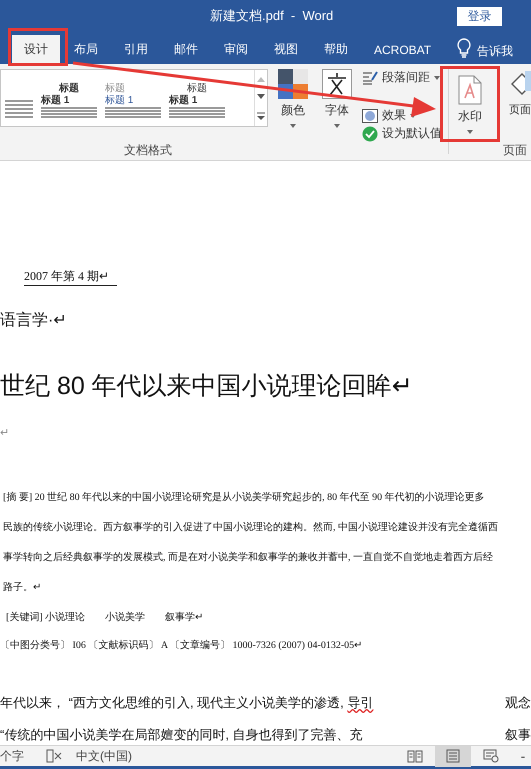 The image size is (531, 769). I want to click on watermark-button: 水印, so click(470, 107).